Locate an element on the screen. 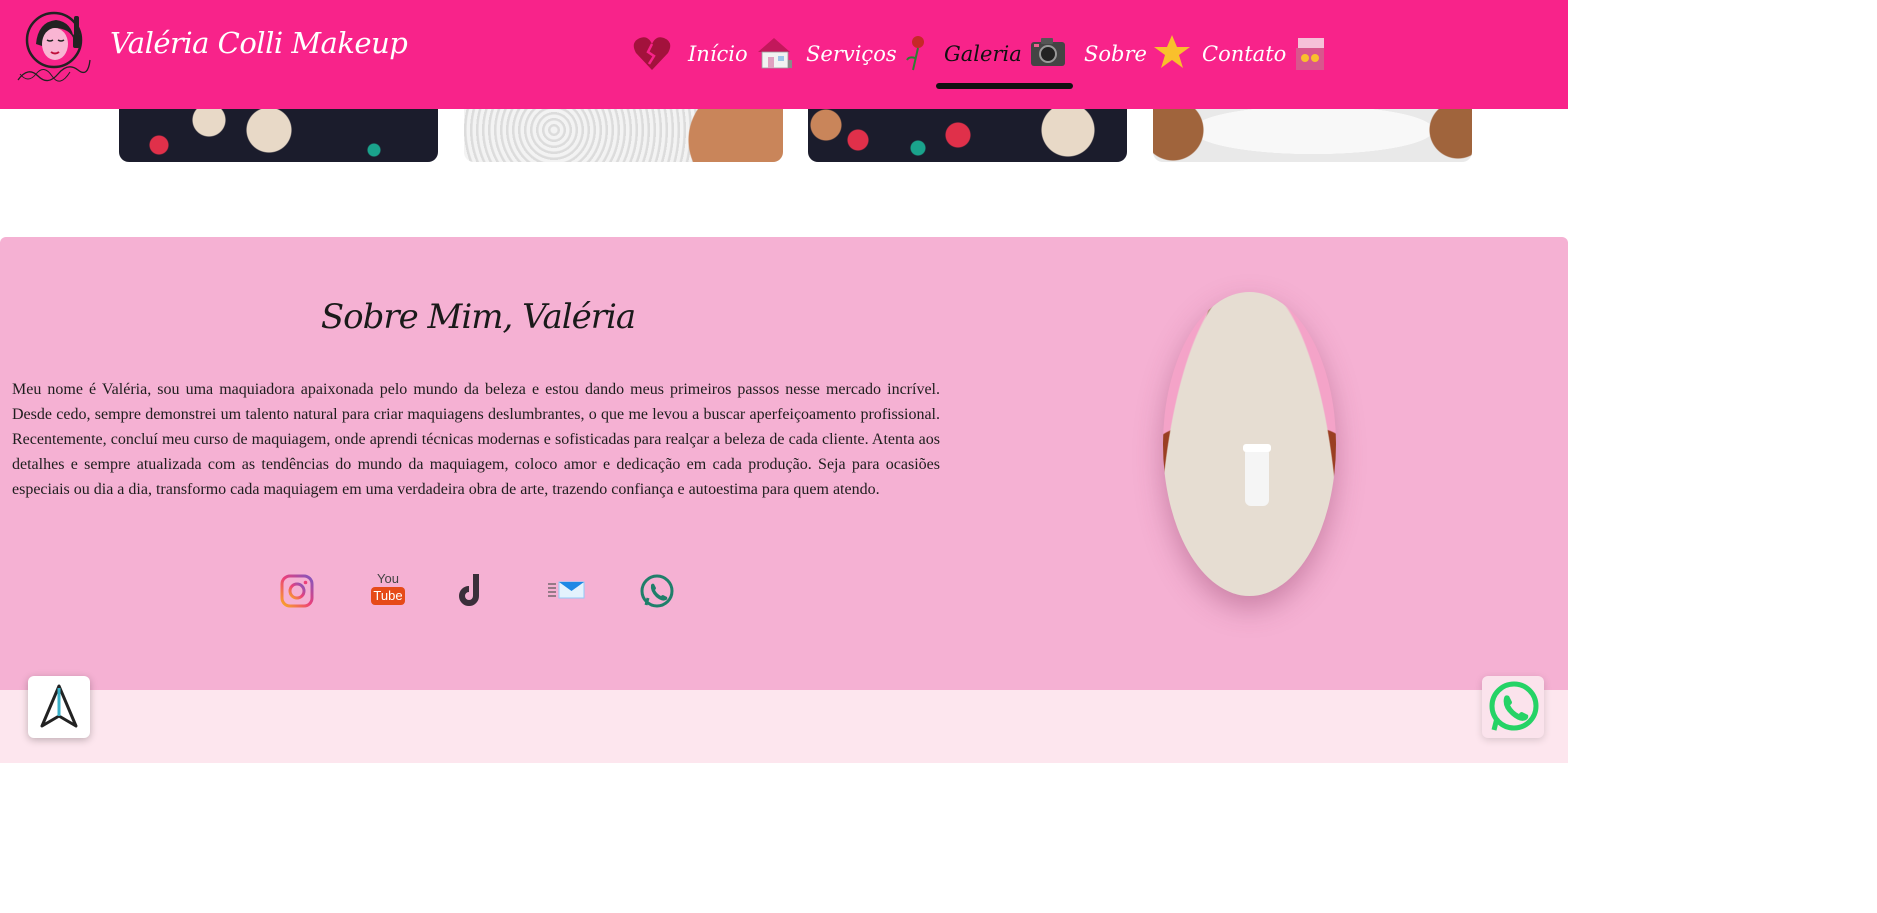 Image resolution: width=1877 pixels, height=913 pixels. nav-servicos: Serviços is located at coordinates (867, 54).